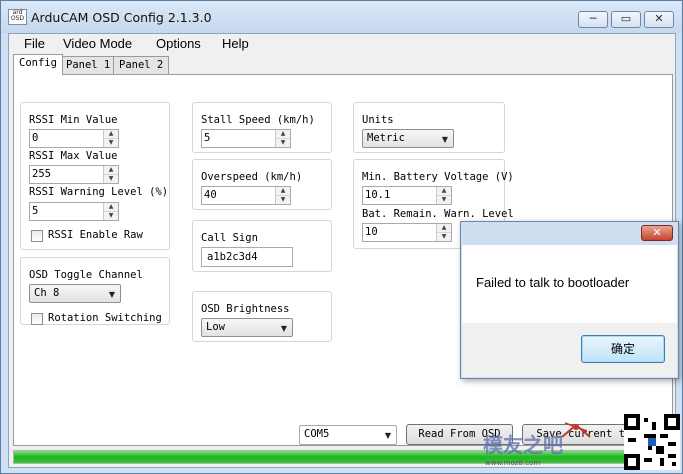  Describe the element at coordinates (178, 43) in the screenshot. I see `menu-options: Options` at that location.